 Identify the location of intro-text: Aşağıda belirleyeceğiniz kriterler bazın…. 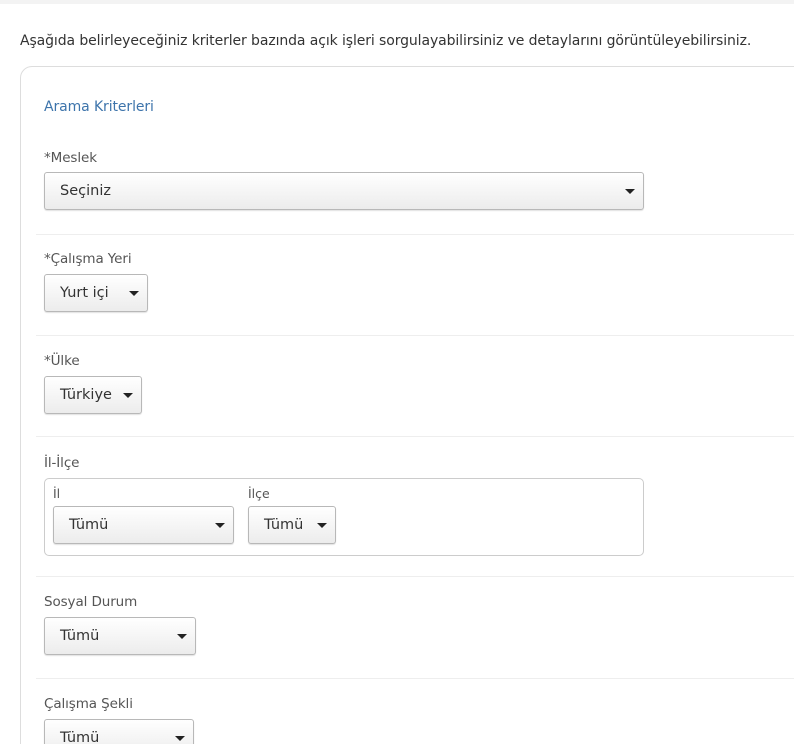
(386, 41).